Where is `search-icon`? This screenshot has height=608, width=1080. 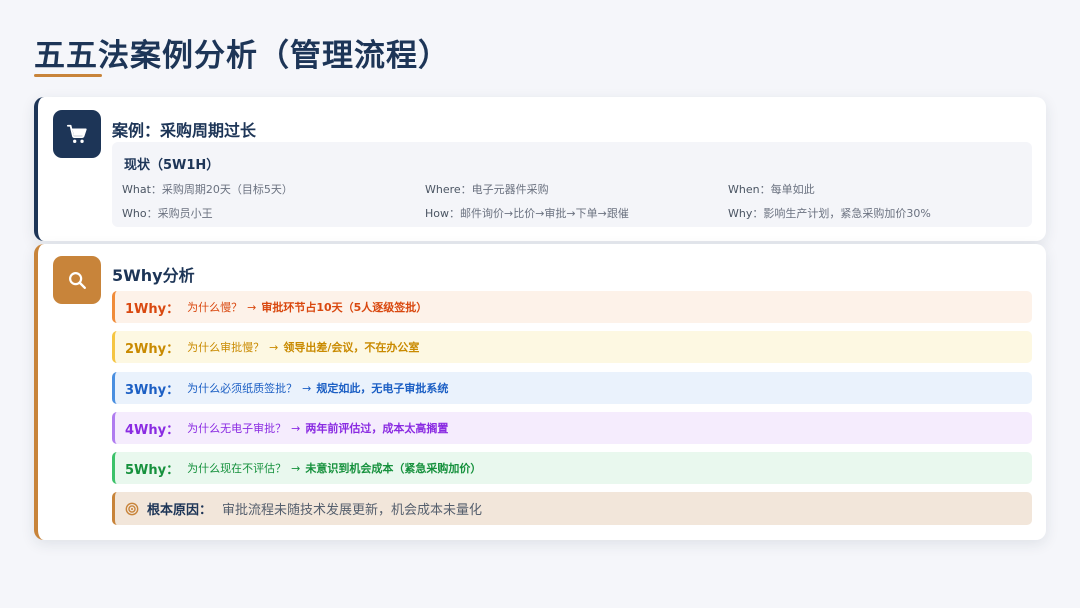 search-icon is located at coordinates (77, 280).